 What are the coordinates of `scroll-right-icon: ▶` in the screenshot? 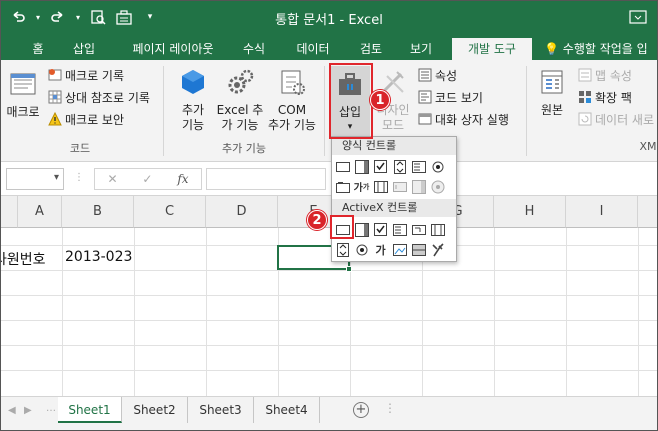 It's located at (28, 410).